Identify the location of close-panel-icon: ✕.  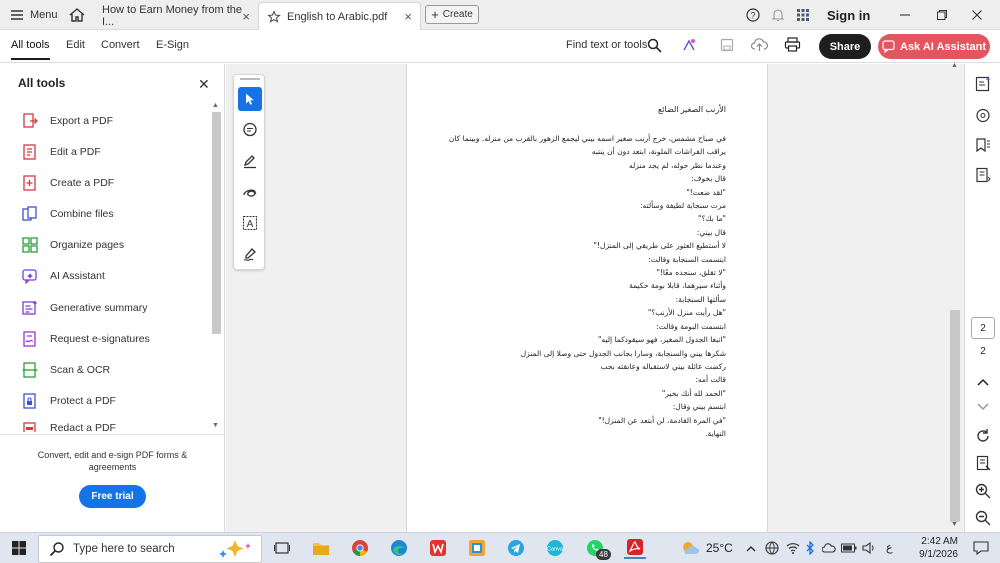
(204, 84).